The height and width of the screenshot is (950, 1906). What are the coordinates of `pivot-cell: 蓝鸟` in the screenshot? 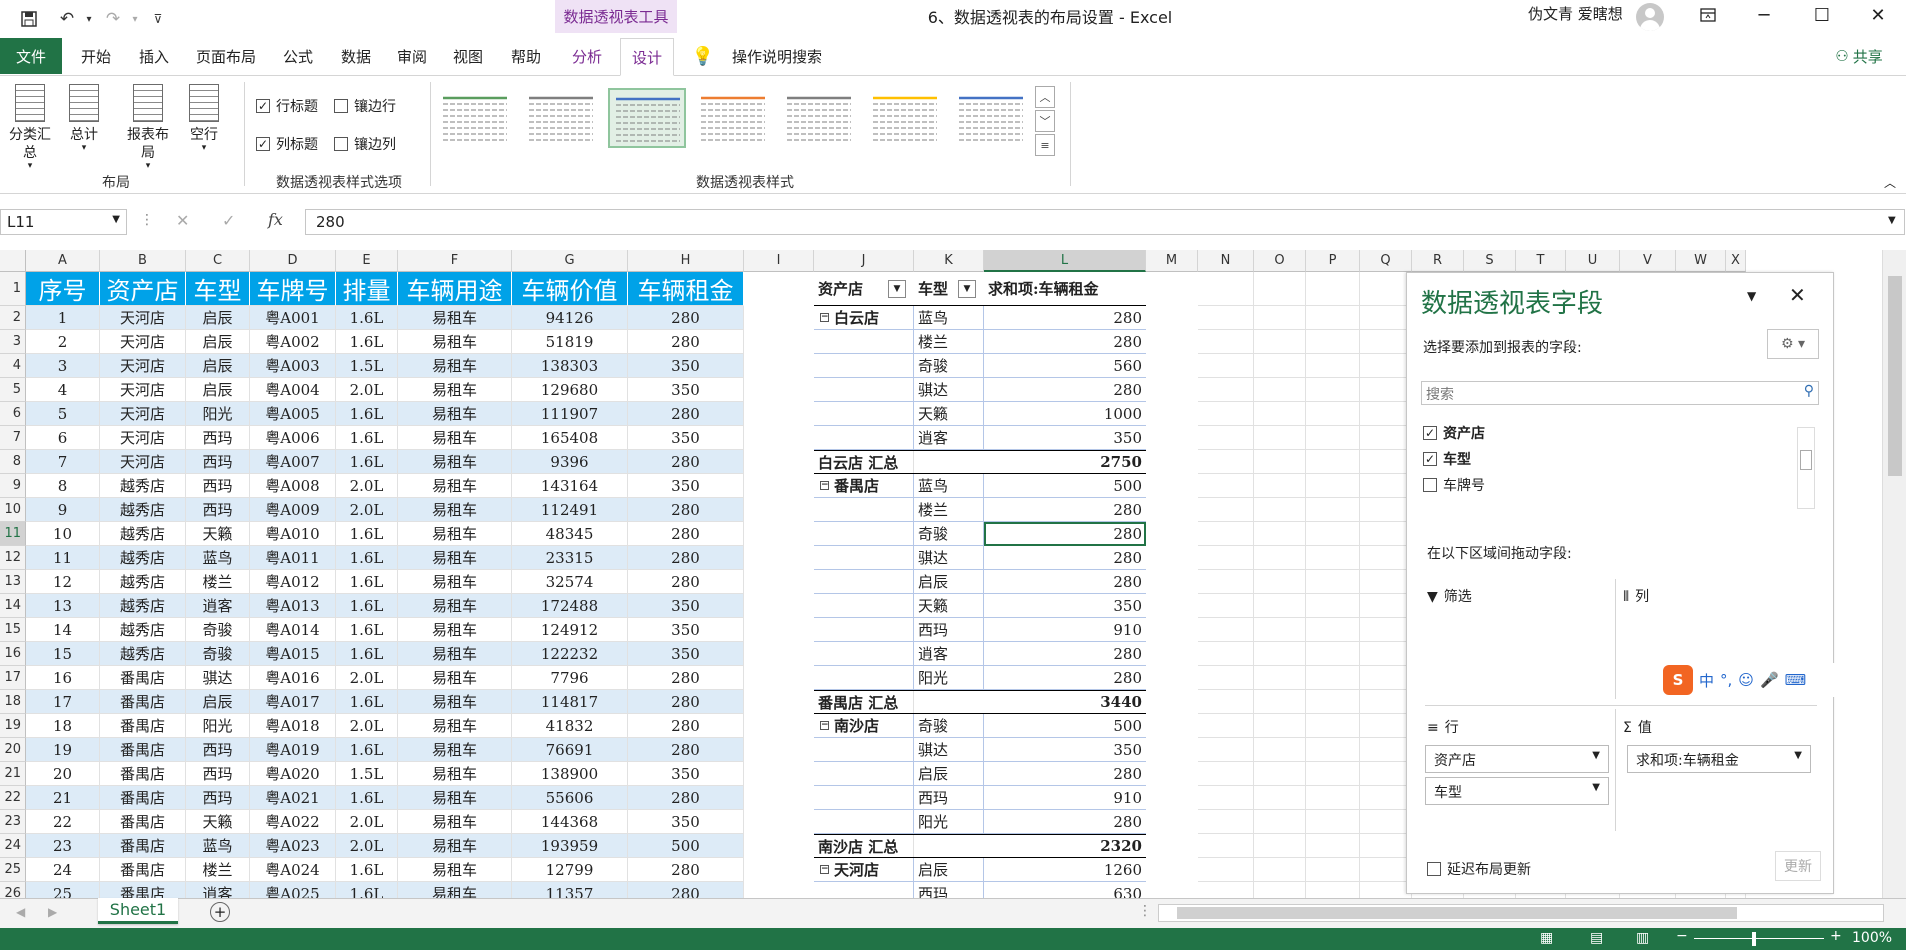 It's located at (949, 486).